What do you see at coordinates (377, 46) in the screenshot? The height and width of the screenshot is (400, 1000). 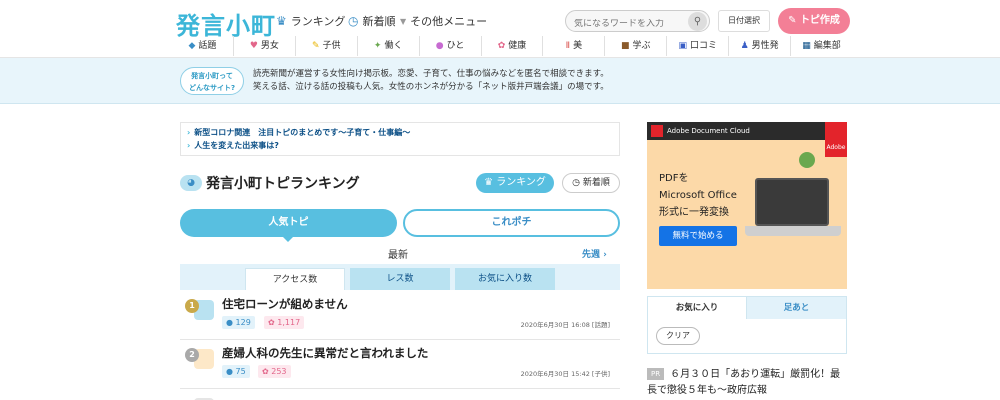 I see `work-icon: ✦` at bounding box center [377, 46].